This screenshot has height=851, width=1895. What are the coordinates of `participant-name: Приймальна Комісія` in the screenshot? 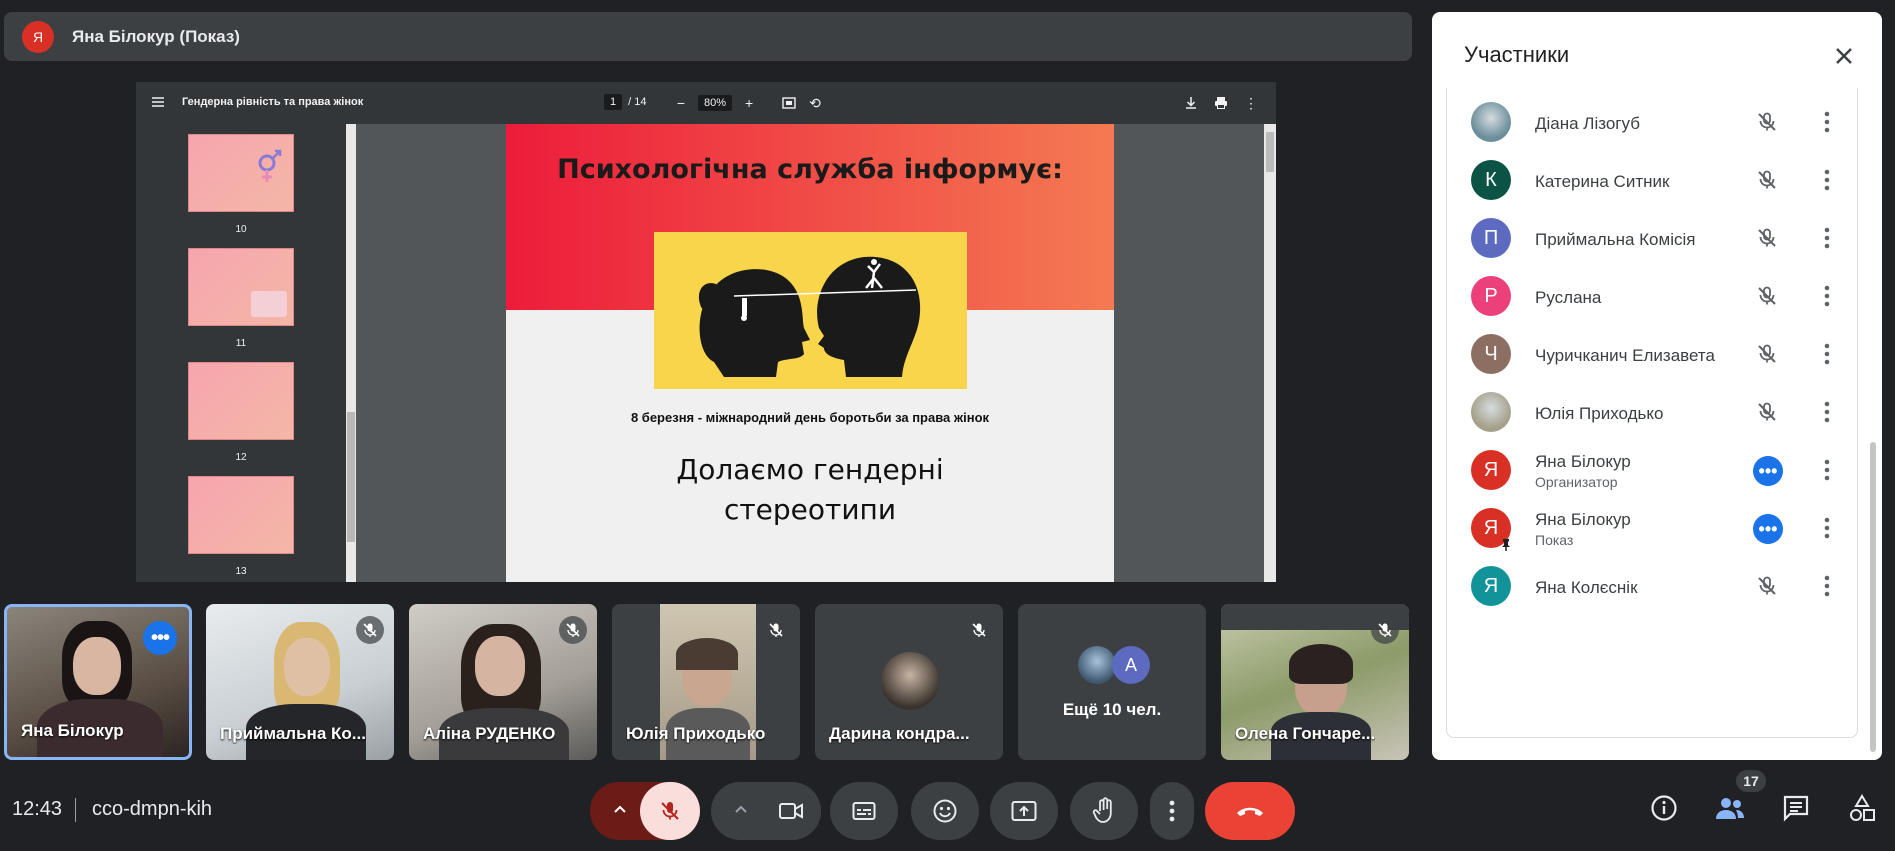 It's located at (1615, 239).